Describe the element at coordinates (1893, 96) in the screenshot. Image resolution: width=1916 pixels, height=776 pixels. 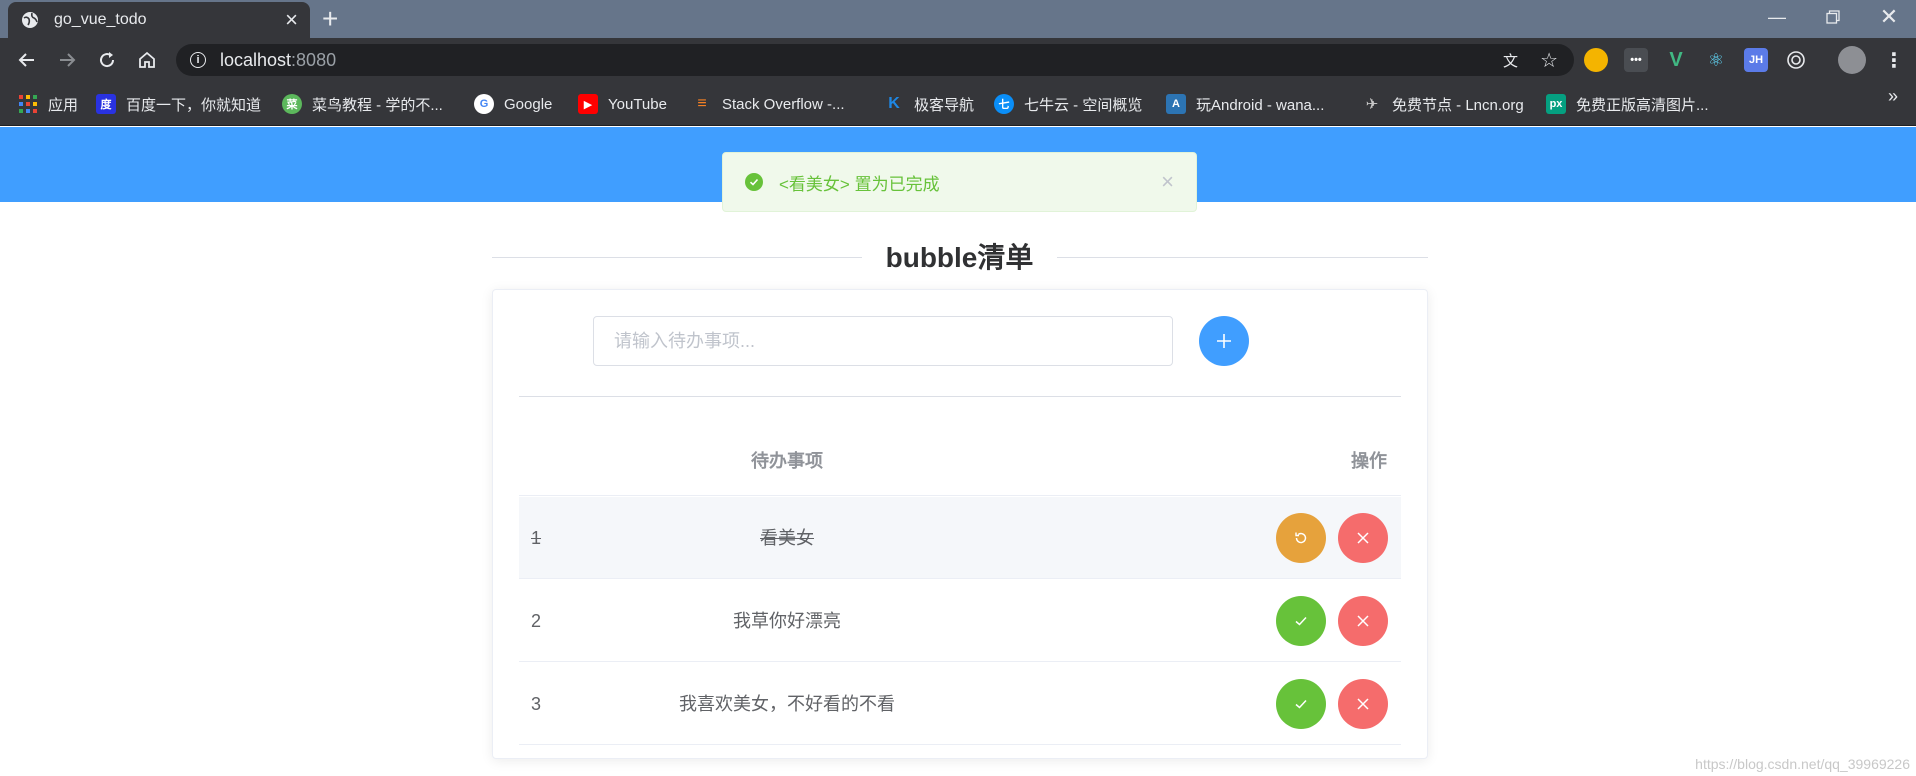
I see `bookmarks-overflow-icon: »` at that location.